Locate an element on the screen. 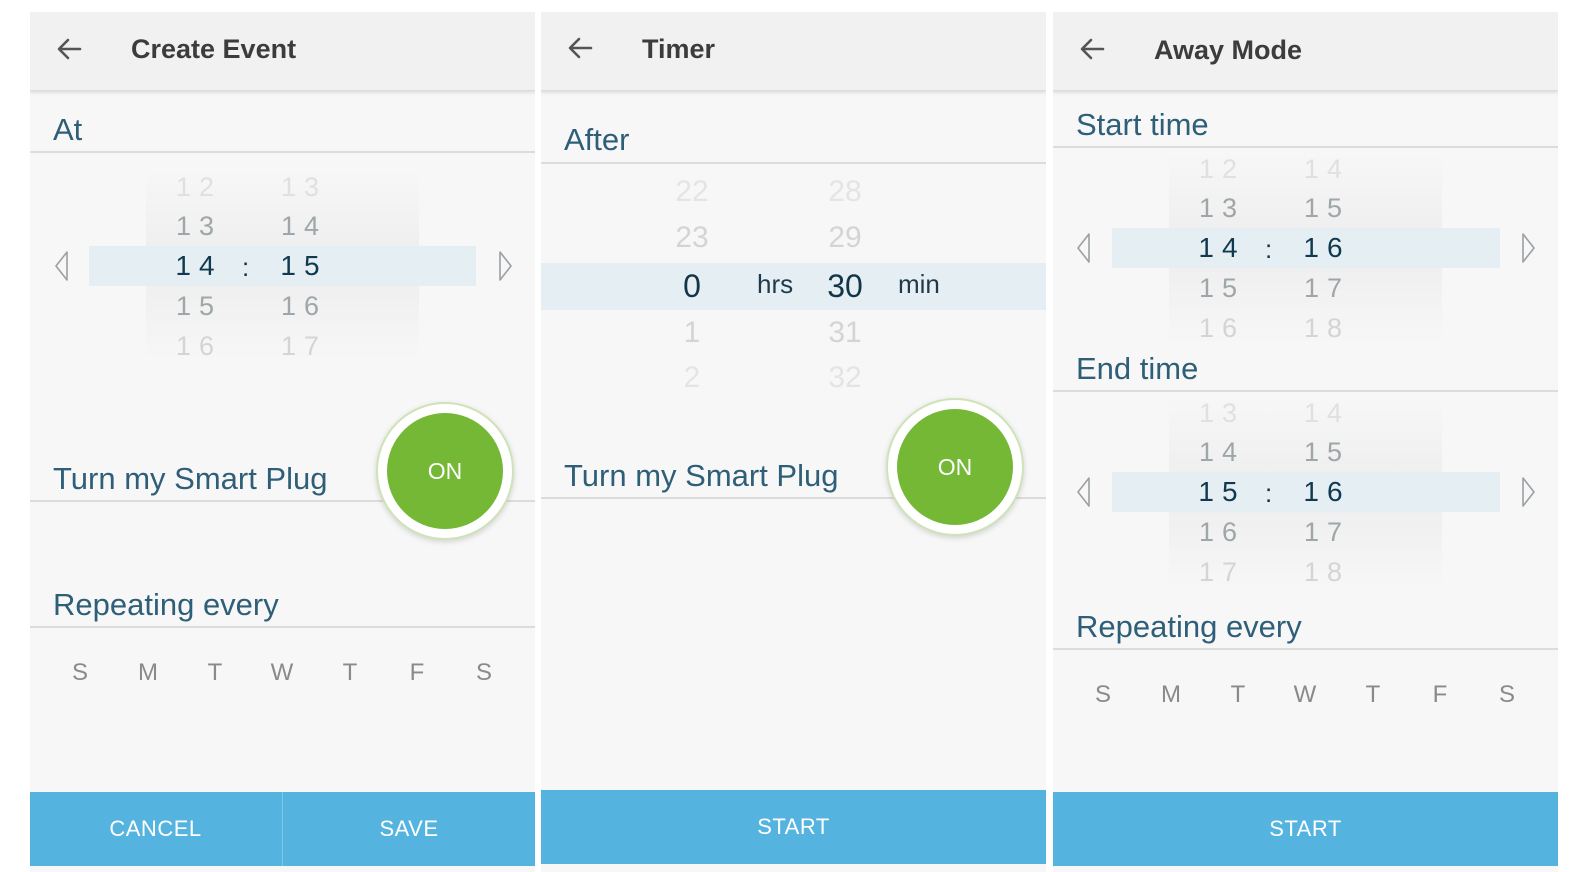 The height and width of the screenshot is (872, 1580). hours-selected: 0 is located at coordinates (692, 286).